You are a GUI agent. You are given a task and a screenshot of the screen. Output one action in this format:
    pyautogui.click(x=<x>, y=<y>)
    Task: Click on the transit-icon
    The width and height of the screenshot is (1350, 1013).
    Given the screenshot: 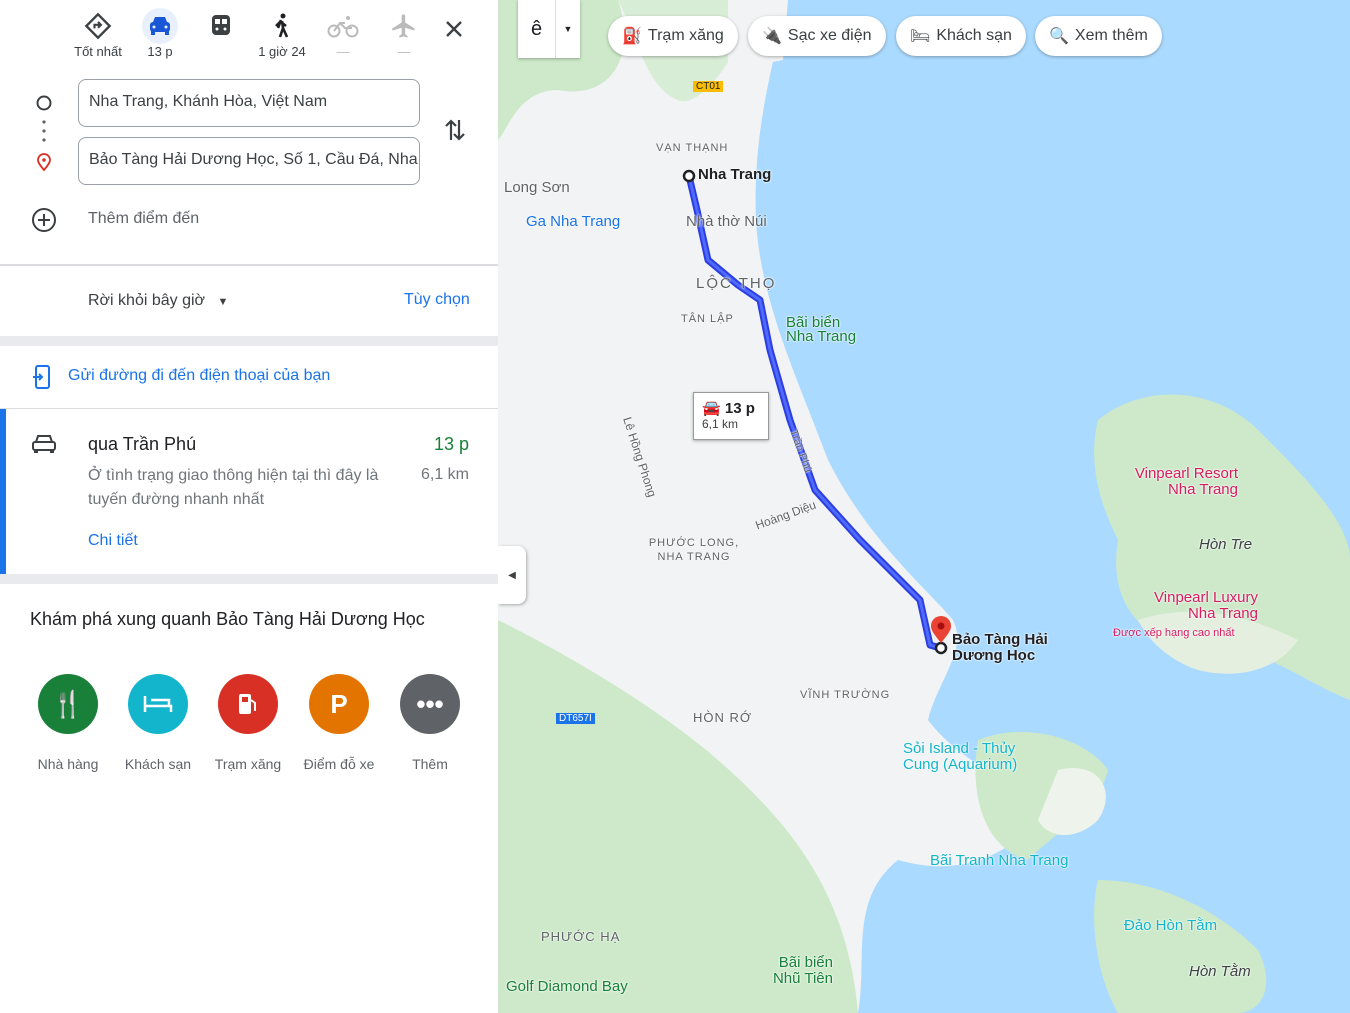 What is the action you would take?
    pyautogui.click(x=221, y=25)
    